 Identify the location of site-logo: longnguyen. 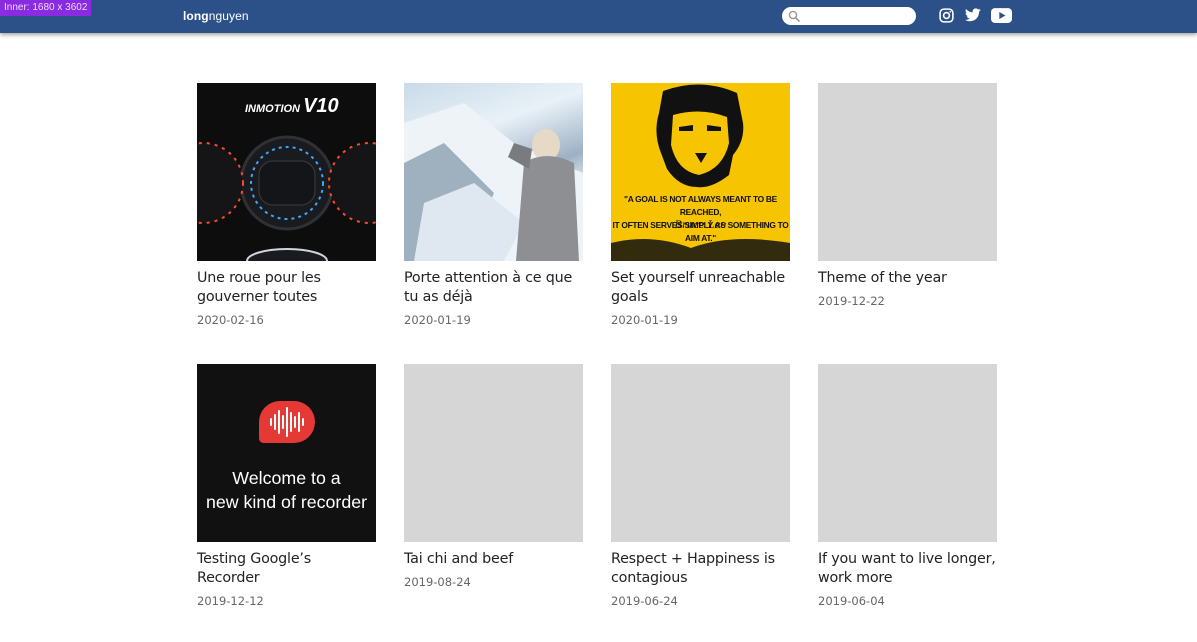
(216, 16).